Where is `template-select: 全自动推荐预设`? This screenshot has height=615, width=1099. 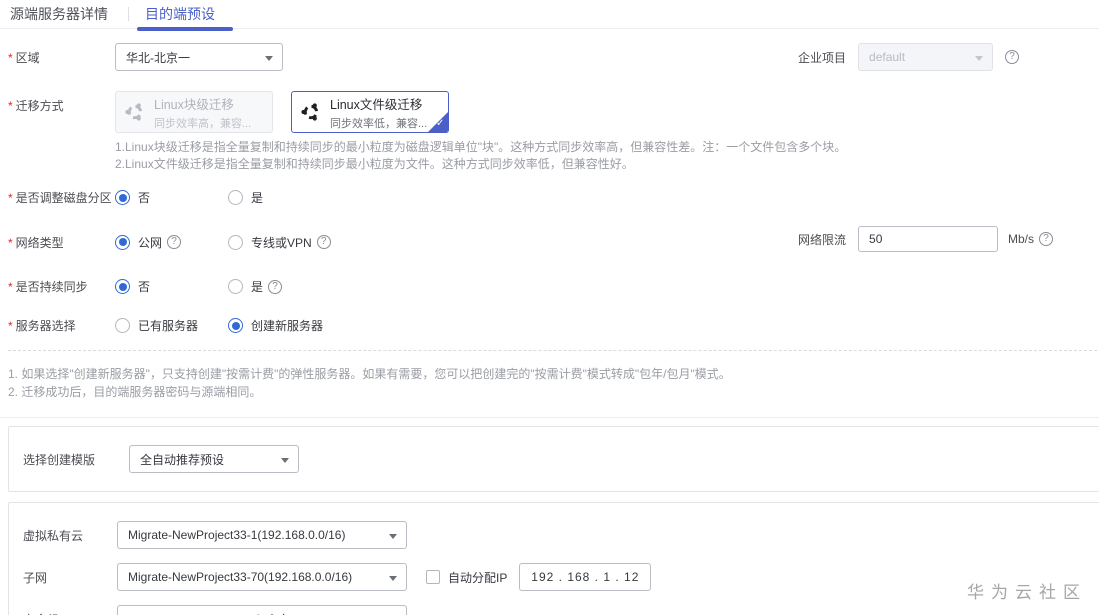
template-select: 全自动推荐预设 is located at coordinates (214, 459).